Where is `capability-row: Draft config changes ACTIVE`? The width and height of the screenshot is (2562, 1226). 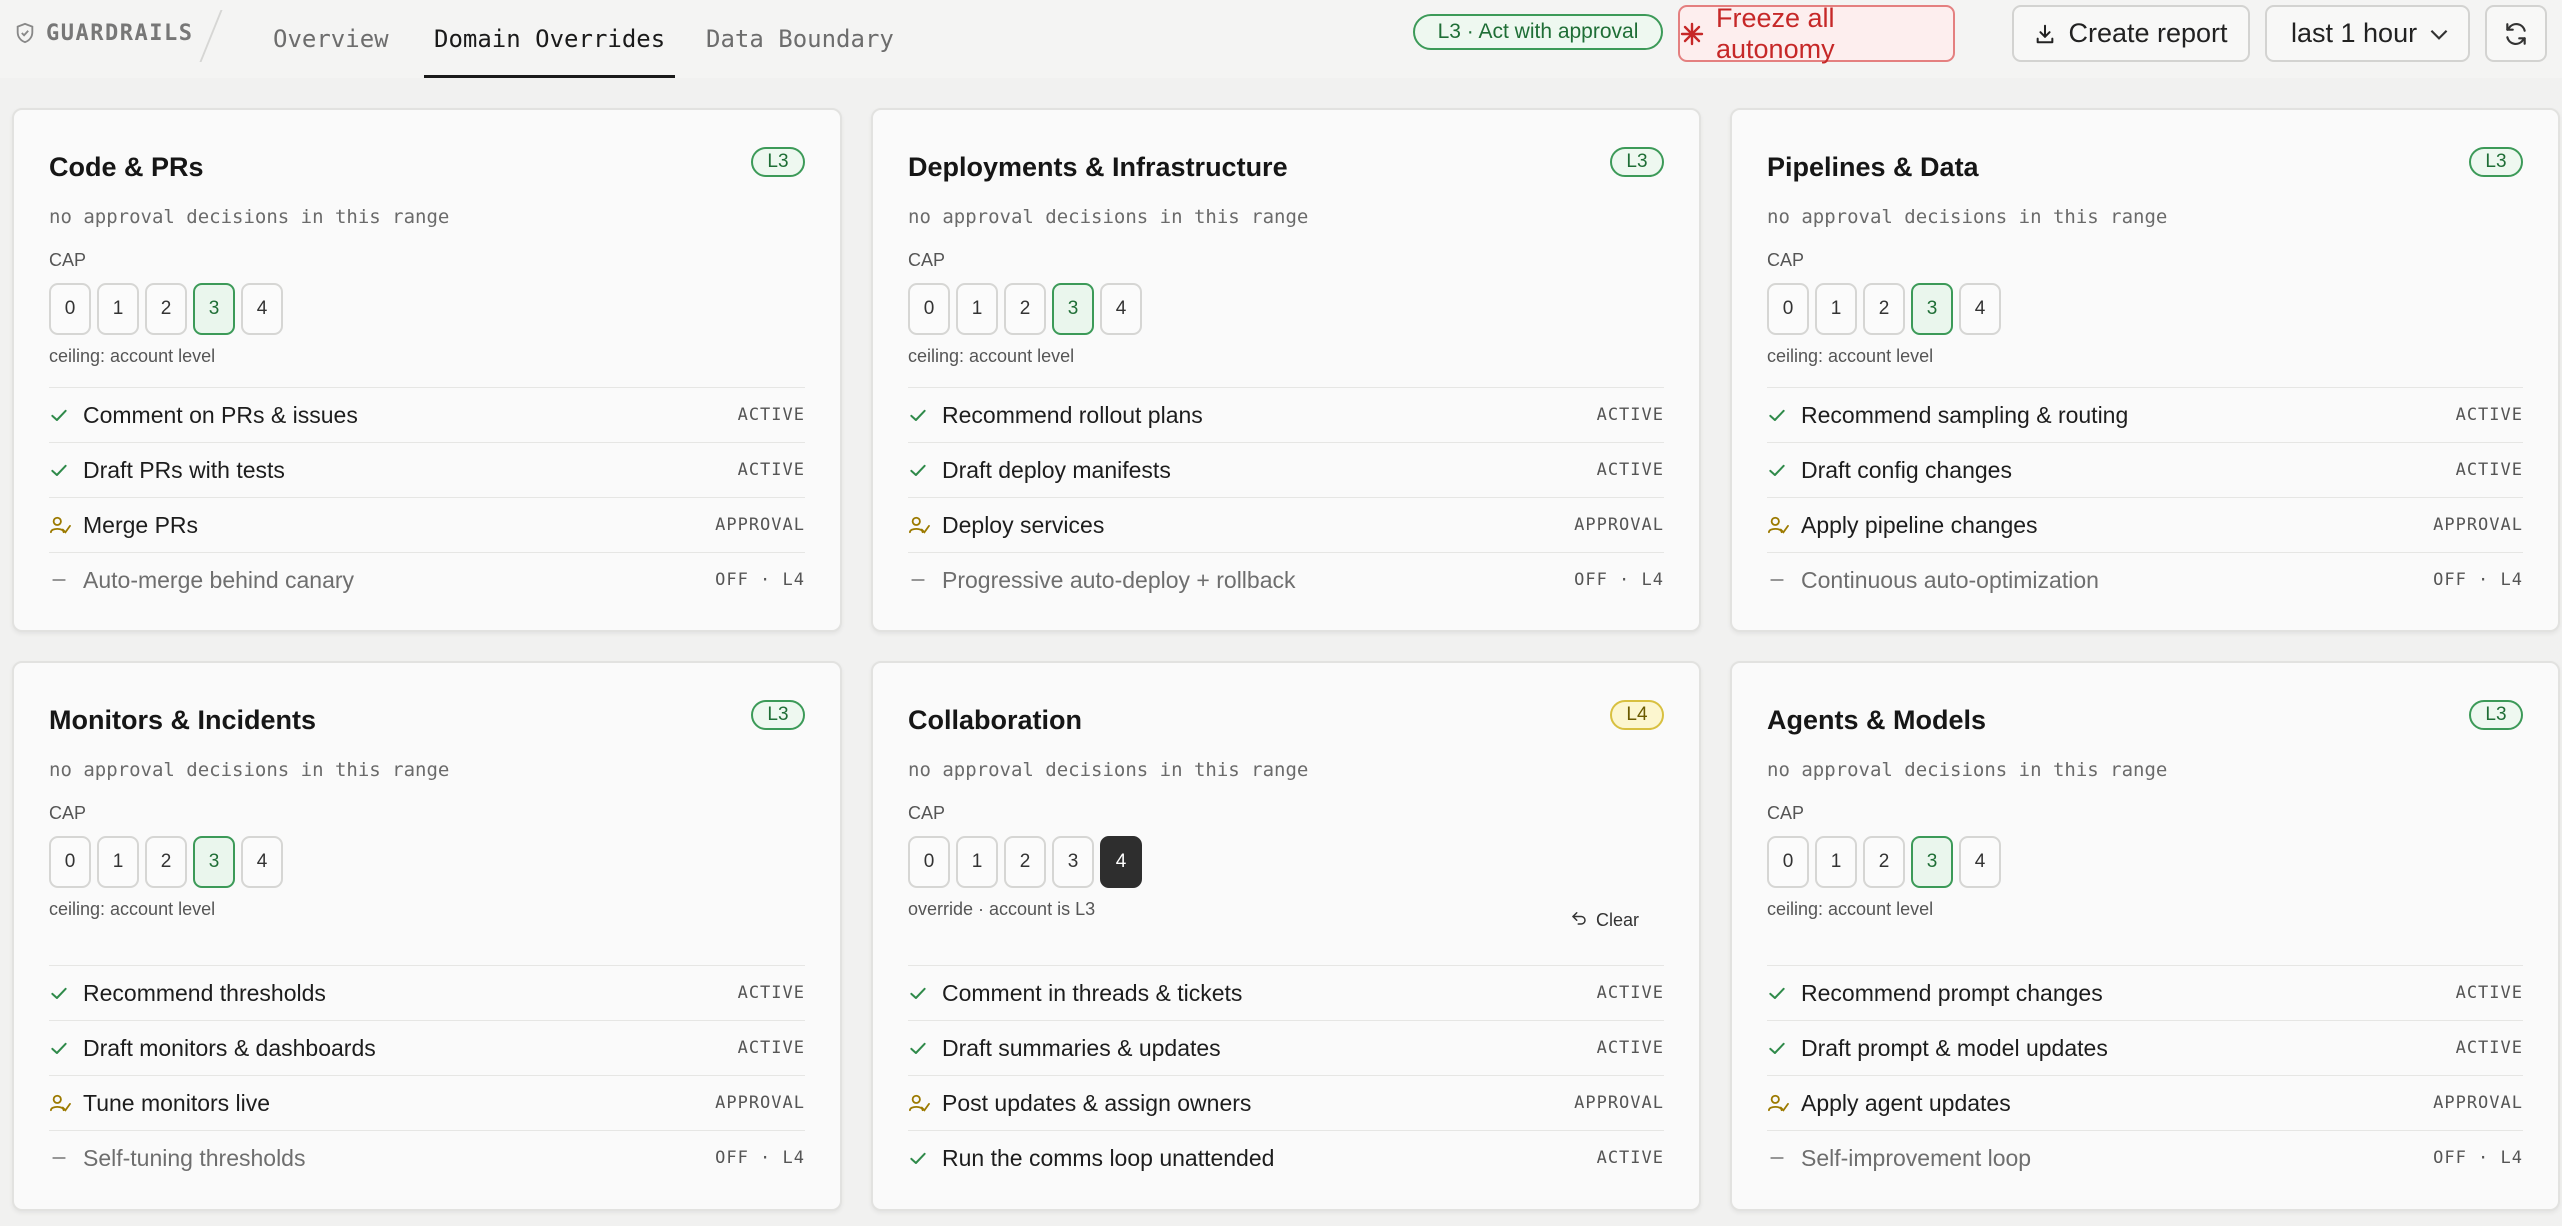
capability-row: Draft config changes ACTIVE is located at coordinates (2145, 469).